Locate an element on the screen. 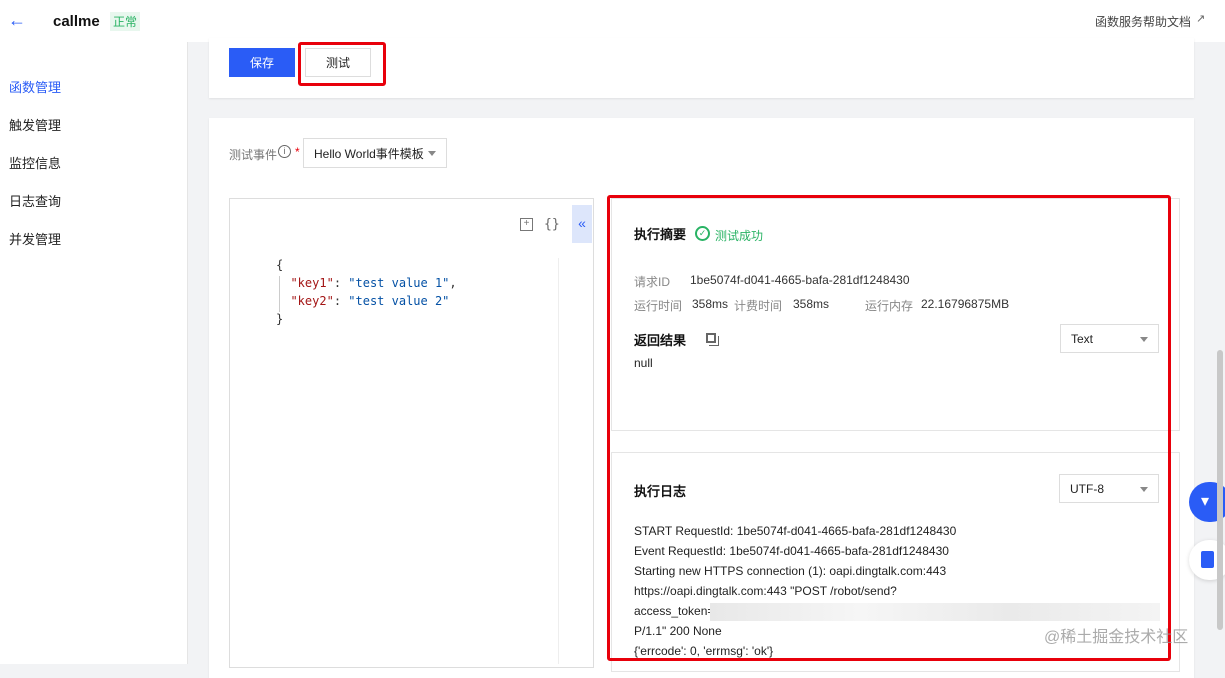 This screenshot has width=1225, height=678. test-event-select: Hello World事件模板 is located at coordinates (375, 153).